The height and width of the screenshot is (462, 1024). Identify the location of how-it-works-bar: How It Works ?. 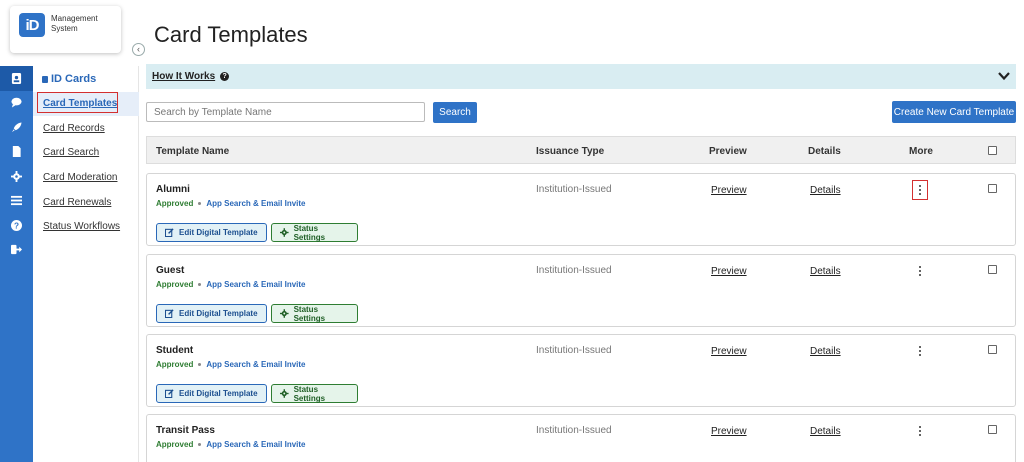
(581, 76).